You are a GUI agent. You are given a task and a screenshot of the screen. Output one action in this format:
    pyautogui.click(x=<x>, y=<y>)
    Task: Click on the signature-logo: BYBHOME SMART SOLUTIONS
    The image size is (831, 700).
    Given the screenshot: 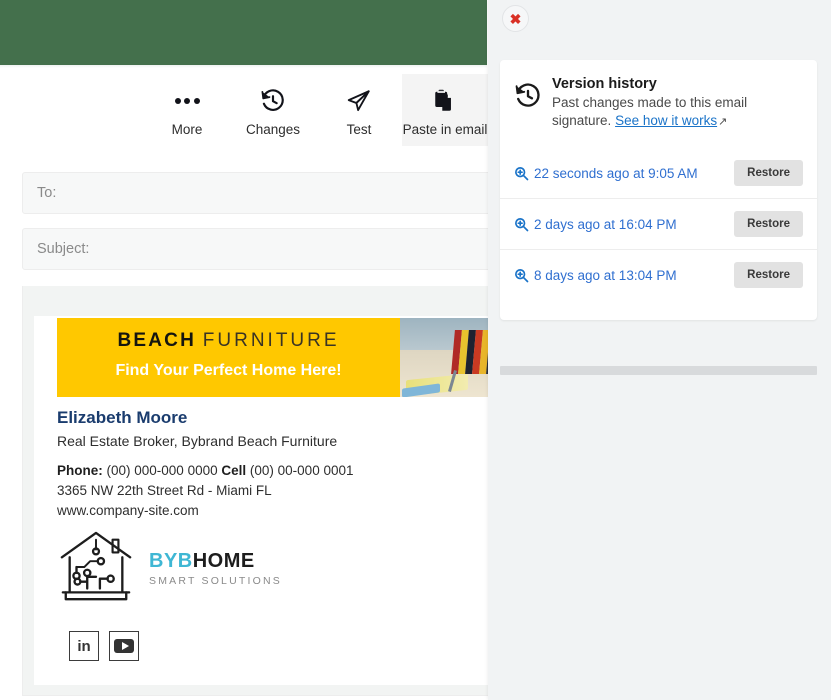 What is the action you would take?
    pyautogui.click(x=169, y=568)
    